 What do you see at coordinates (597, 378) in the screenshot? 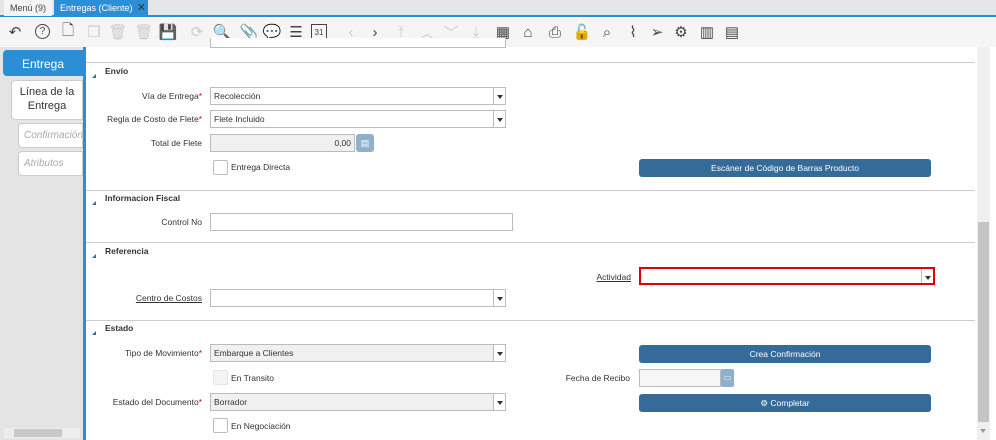
I see `fecha-recibo-label: Fecha de Recibo` at bounding box center [597, 378].